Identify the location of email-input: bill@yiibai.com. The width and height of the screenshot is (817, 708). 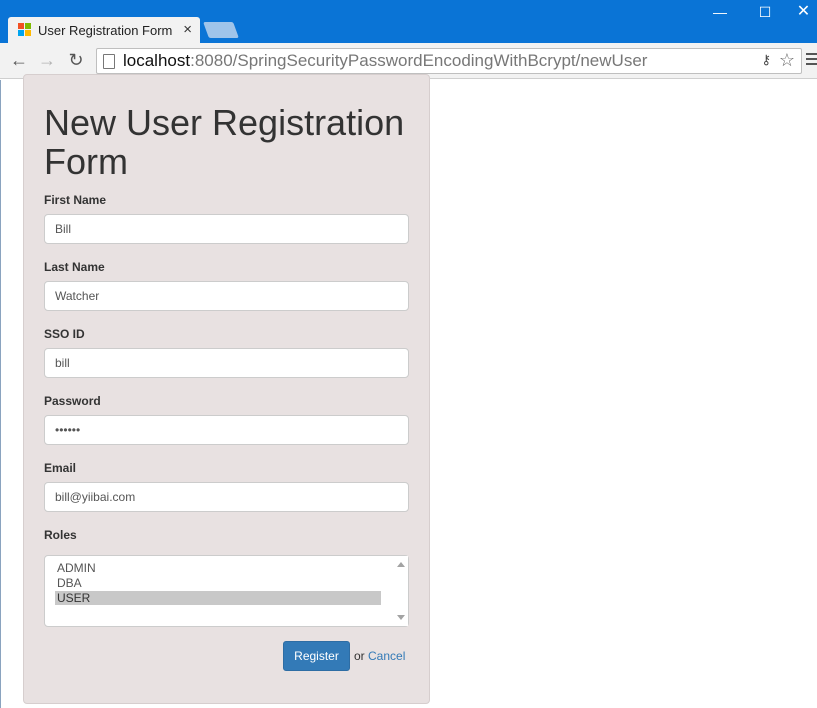
(226, 497).